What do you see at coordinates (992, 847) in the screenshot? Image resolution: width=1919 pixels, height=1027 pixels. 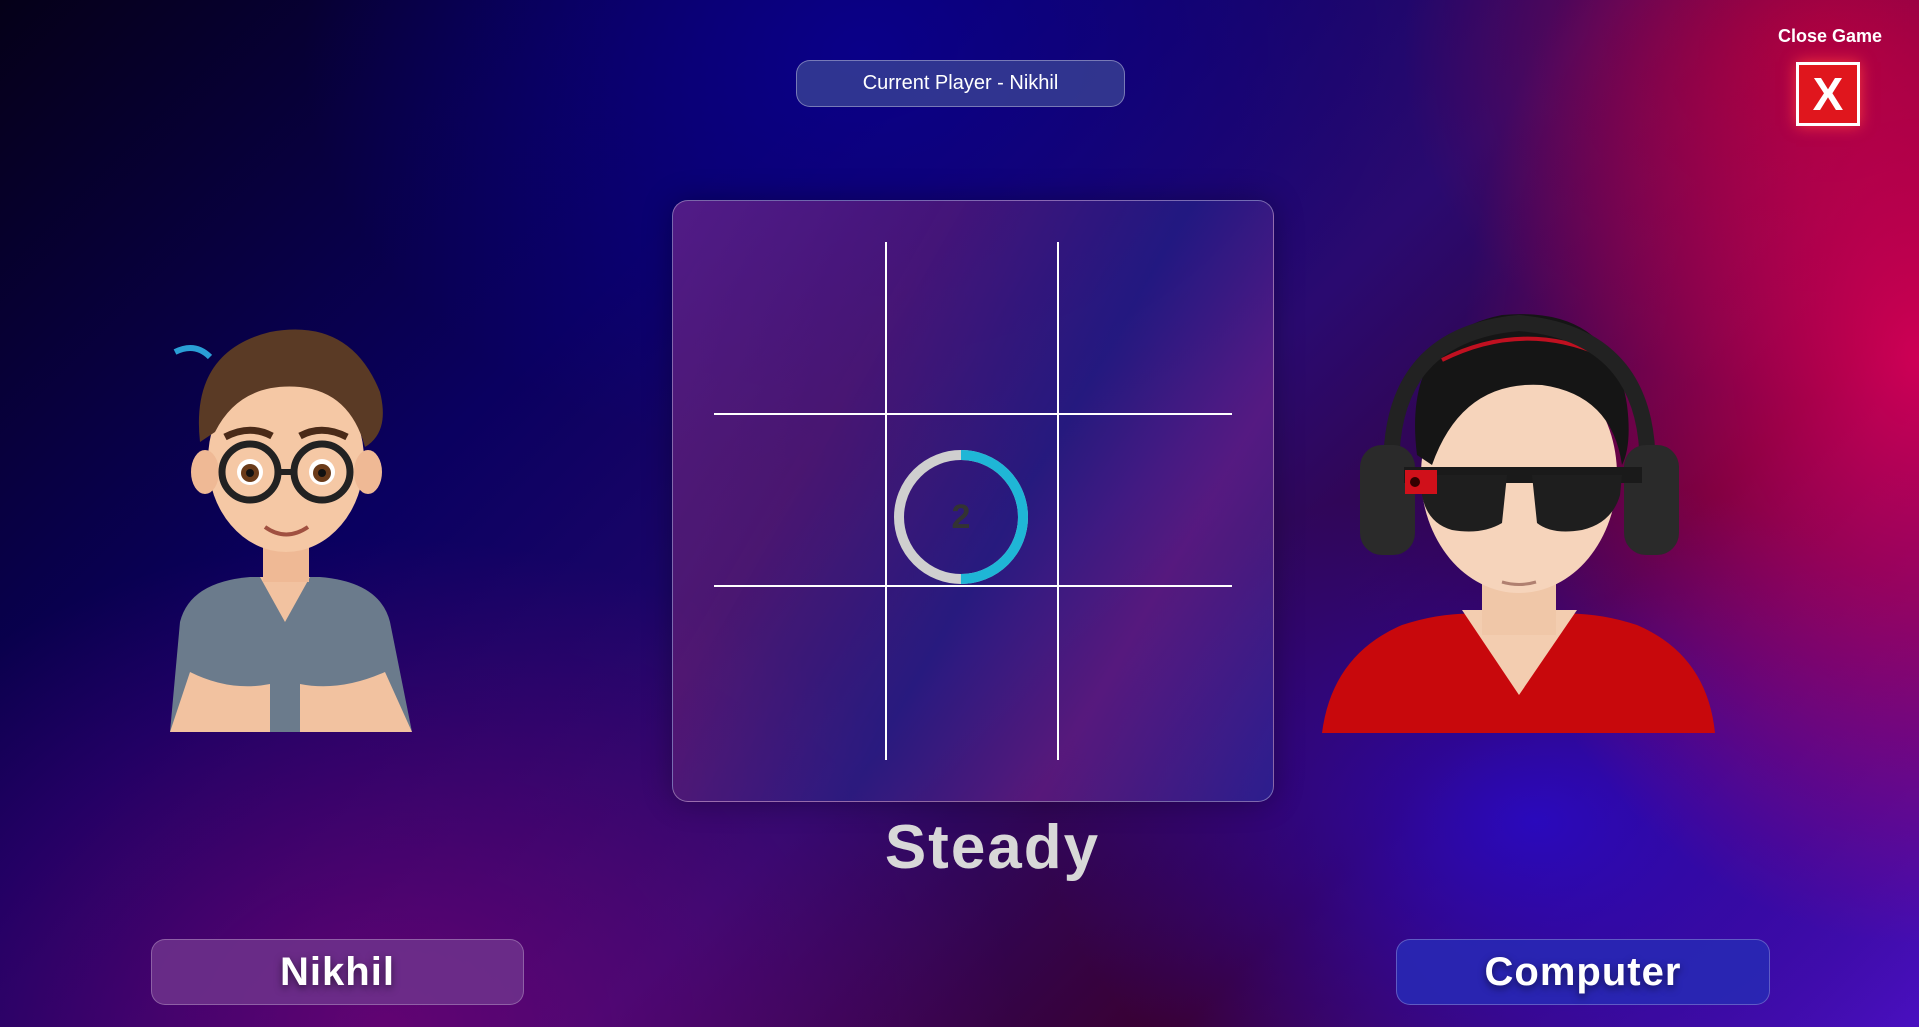 I see `status-text: Steady` at bounding box center [992, 847].